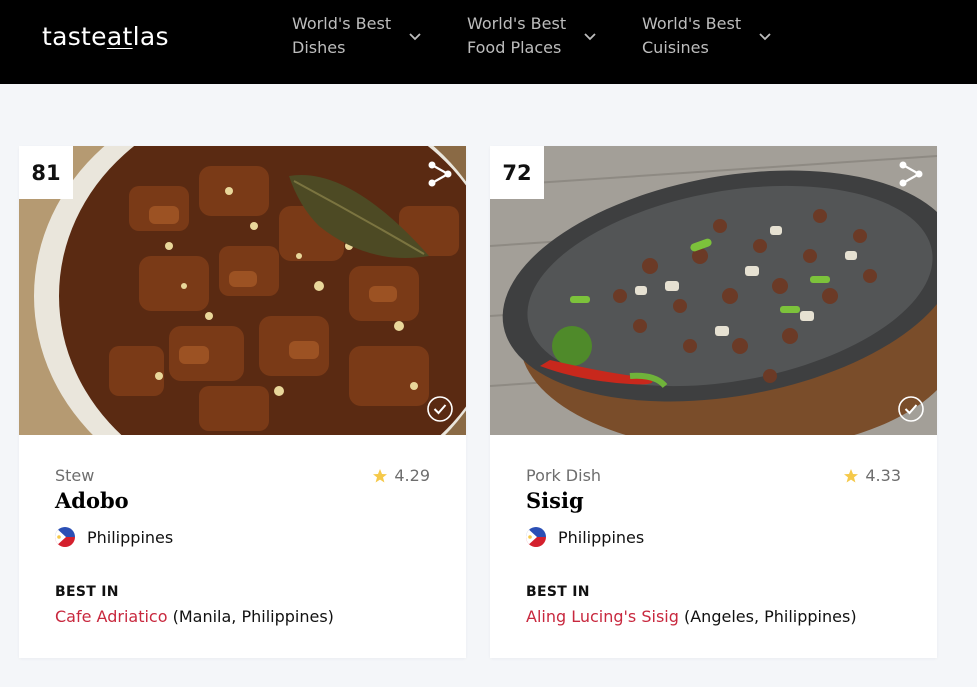 This screenshot has height=687, width=977. What do you see at coordinates (150, 36) in the screenshot?
I see `logo-text-suffix: las` at bounding box center [150, 36].